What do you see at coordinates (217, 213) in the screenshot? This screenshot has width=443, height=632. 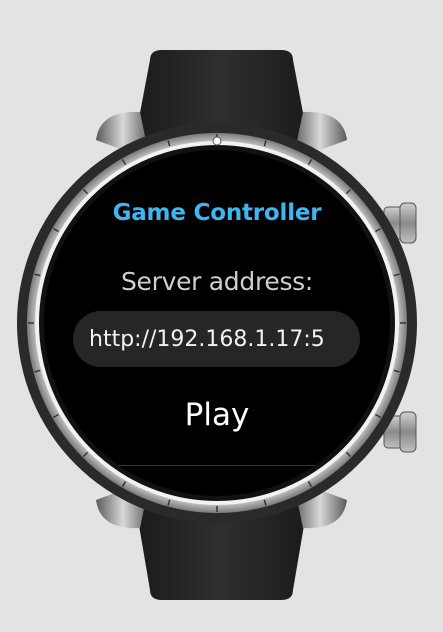 I see `app-title: Game Controller` at bounding box center [217, 213].